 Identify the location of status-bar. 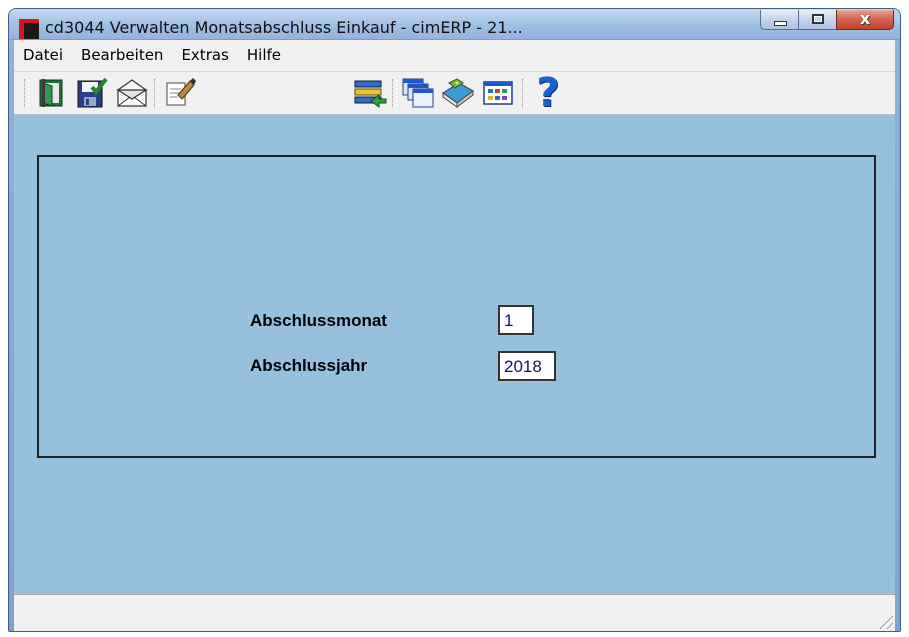
(454, 612).